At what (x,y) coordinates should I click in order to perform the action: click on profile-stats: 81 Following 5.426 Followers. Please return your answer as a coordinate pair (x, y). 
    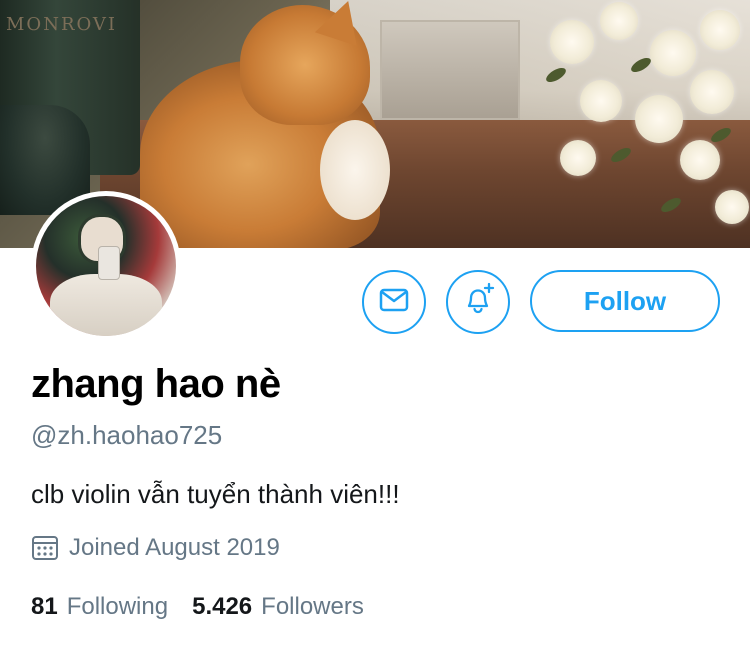
    Looking at the image, I should click on (209, 607).